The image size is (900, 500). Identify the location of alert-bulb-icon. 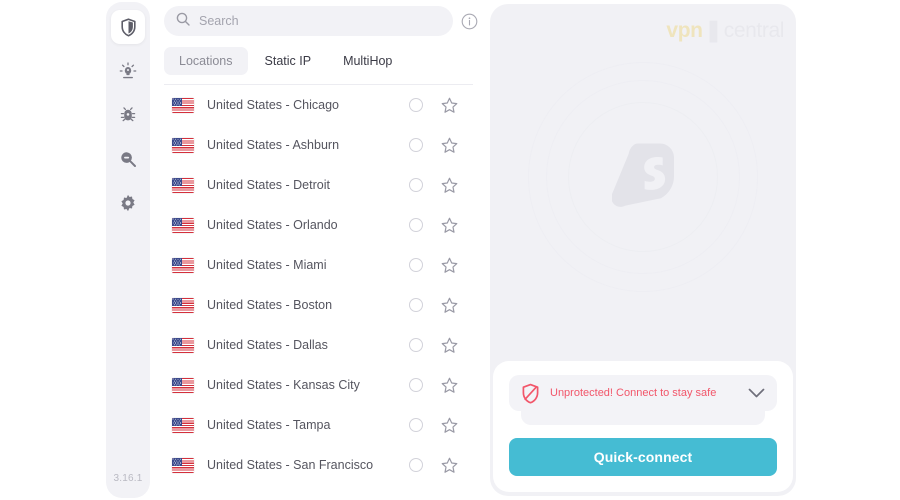
(128, 71).